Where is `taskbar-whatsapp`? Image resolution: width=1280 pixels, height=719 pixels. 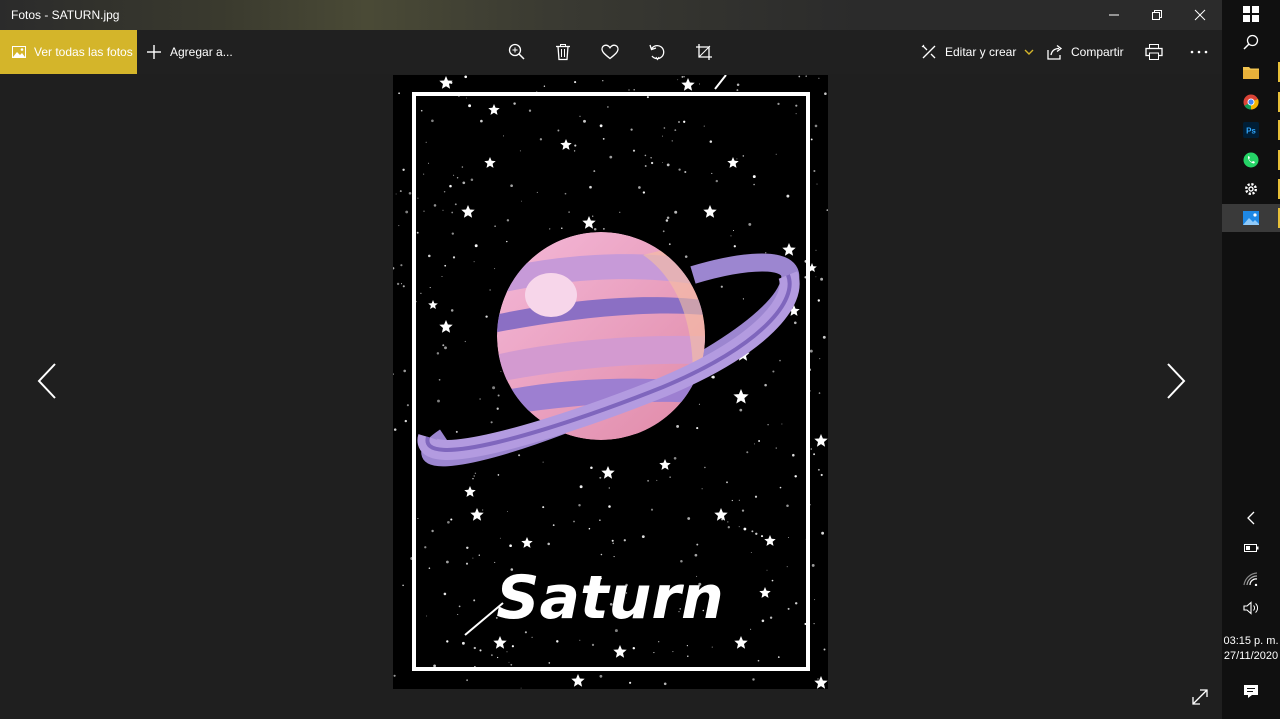
taskbar-whatsapp is located at coordinates (1251, 160).